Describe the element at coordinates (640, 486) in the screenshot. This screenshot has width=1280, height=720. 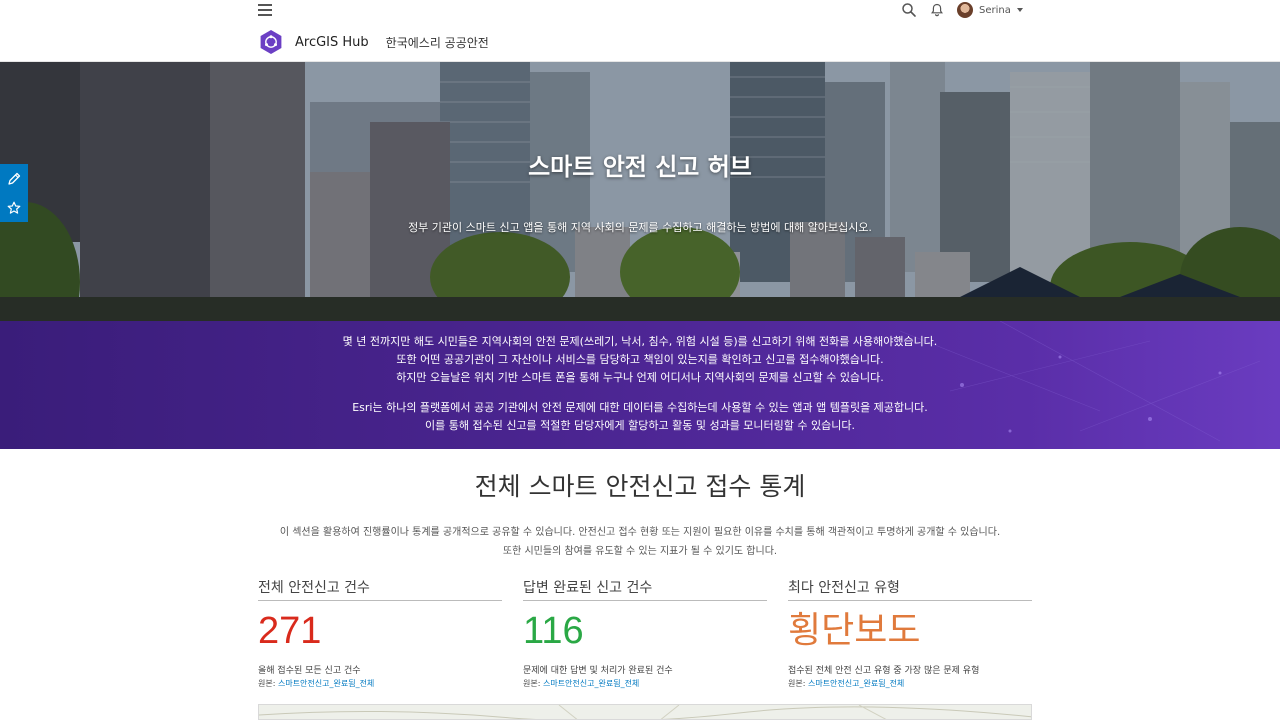
I see `stats-title: 전체 스마트 안전신고 접수 통계` at that location.